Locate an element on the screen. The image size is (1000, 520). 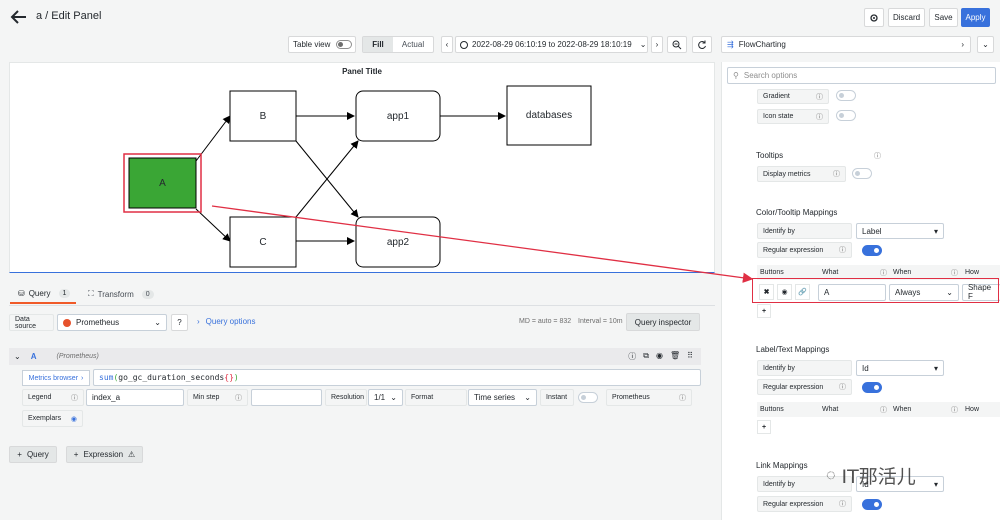
gradient-switch is located at coordinates (846, 95).